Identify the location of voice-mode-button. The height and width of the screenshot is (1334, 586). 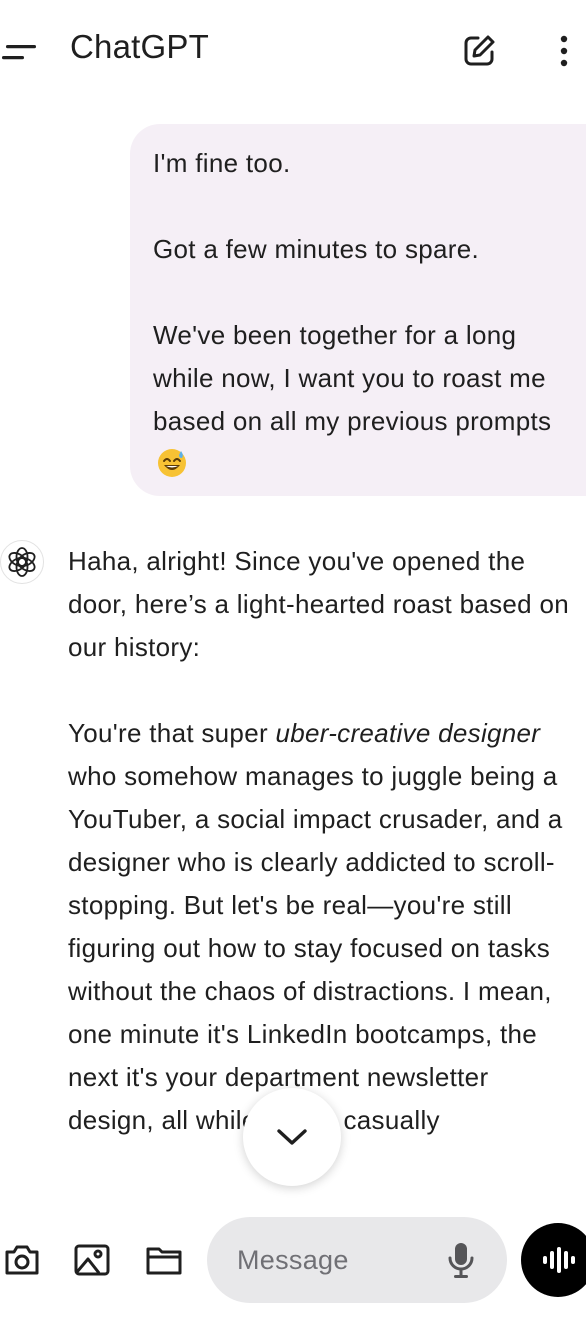
(553, 1260).